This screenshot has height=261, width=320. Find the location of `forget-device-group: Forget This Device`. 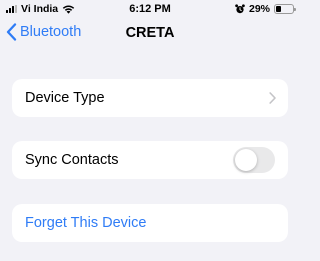

forget-device-group: Forget This Device is located at coordinates (150, 223).